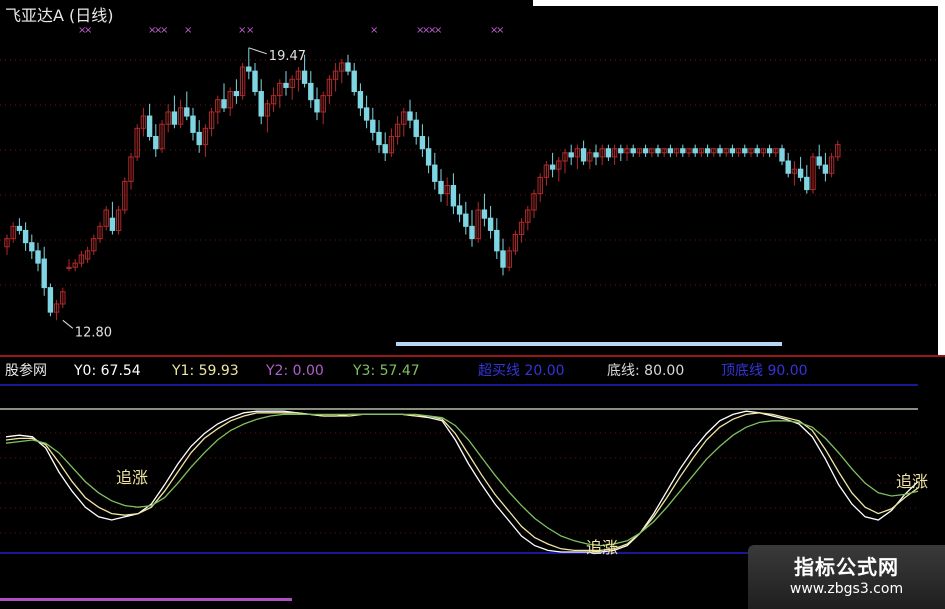 The width and height of the screenshot is (945, 609). Describe the element at coordinates (257, 51) in the screenshot. I see `high-price-pointer` at that location.